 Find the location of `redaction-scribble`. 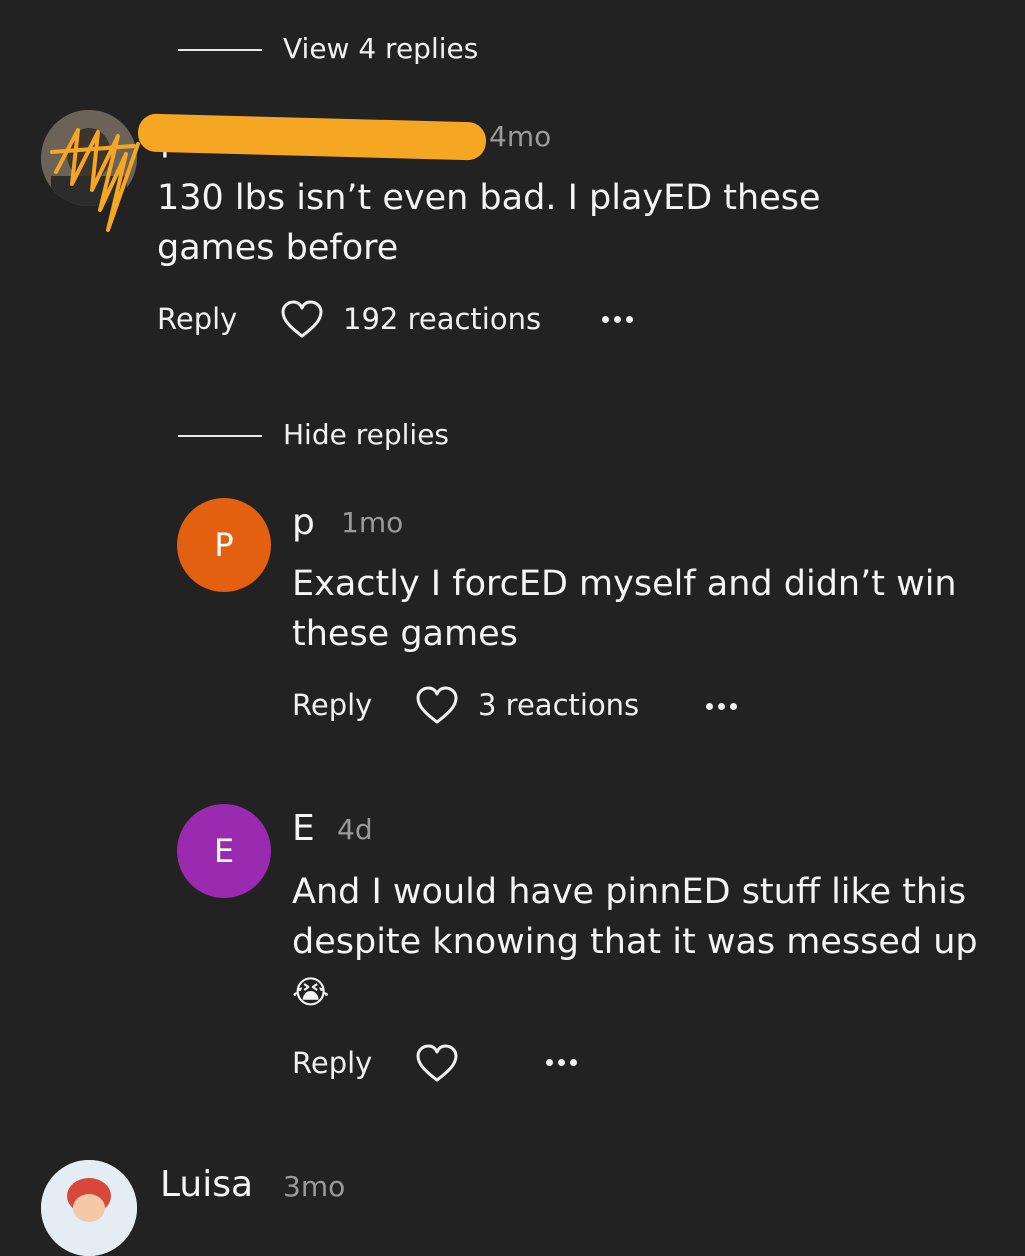

redaction-scribble is located at coordinates (95, 180).